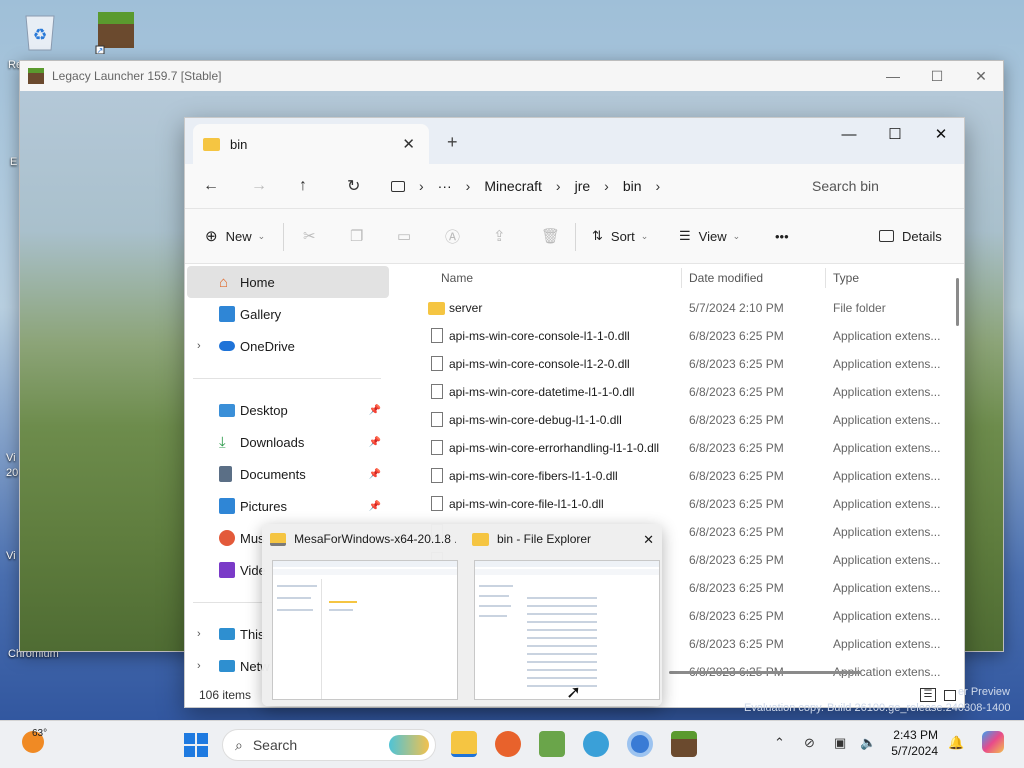  Describe the element at coordinates (303, 186) in the screenshot. I see `up-icon: ↑` at that location.